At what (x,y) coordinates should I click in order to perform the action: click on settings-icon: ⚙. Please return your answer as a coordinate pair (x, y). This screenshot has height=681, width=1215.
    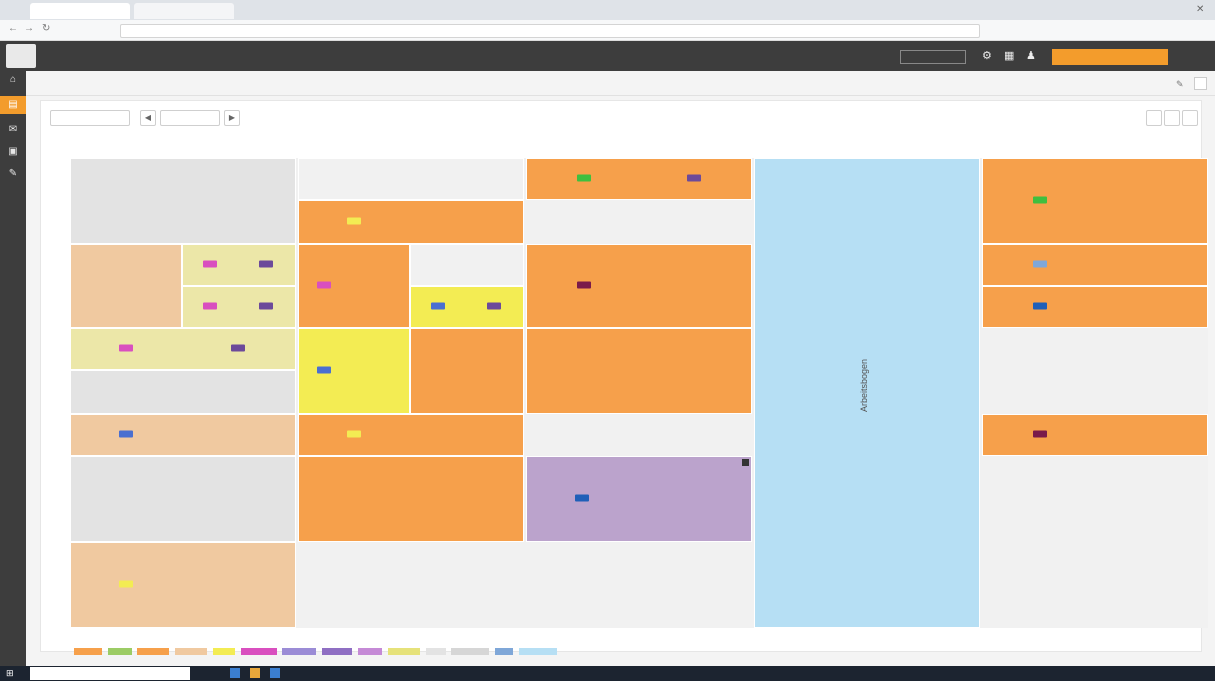
    Looking at the image, I should click on (987, 55).